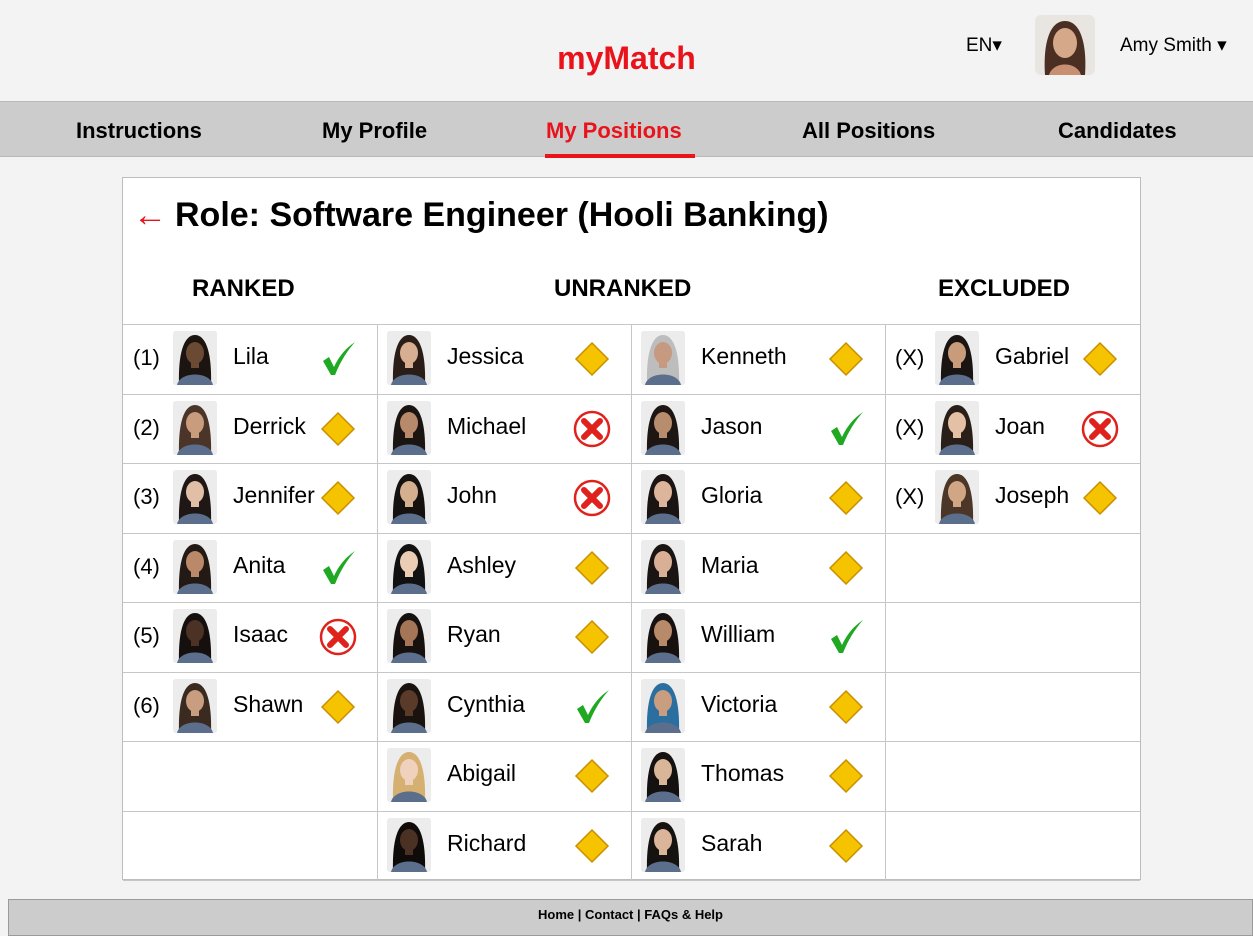 Image resolution: width=1253 pixels, height=936 pixels. What do you see at coordinates (250, 358) in the screenshot?
I see `candidate-cell: (1) Lila` at bounding box center [250, 358].